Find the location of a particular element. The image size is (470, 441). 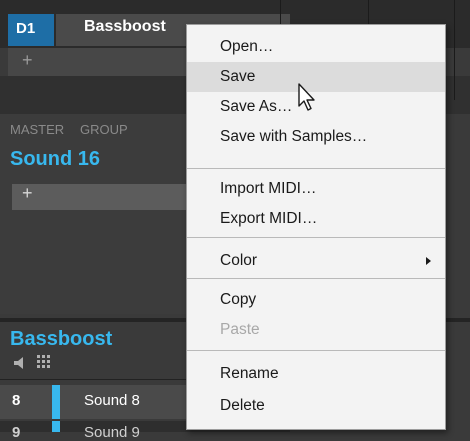

menu-item-color: Color is located at coordinates (316, 261).